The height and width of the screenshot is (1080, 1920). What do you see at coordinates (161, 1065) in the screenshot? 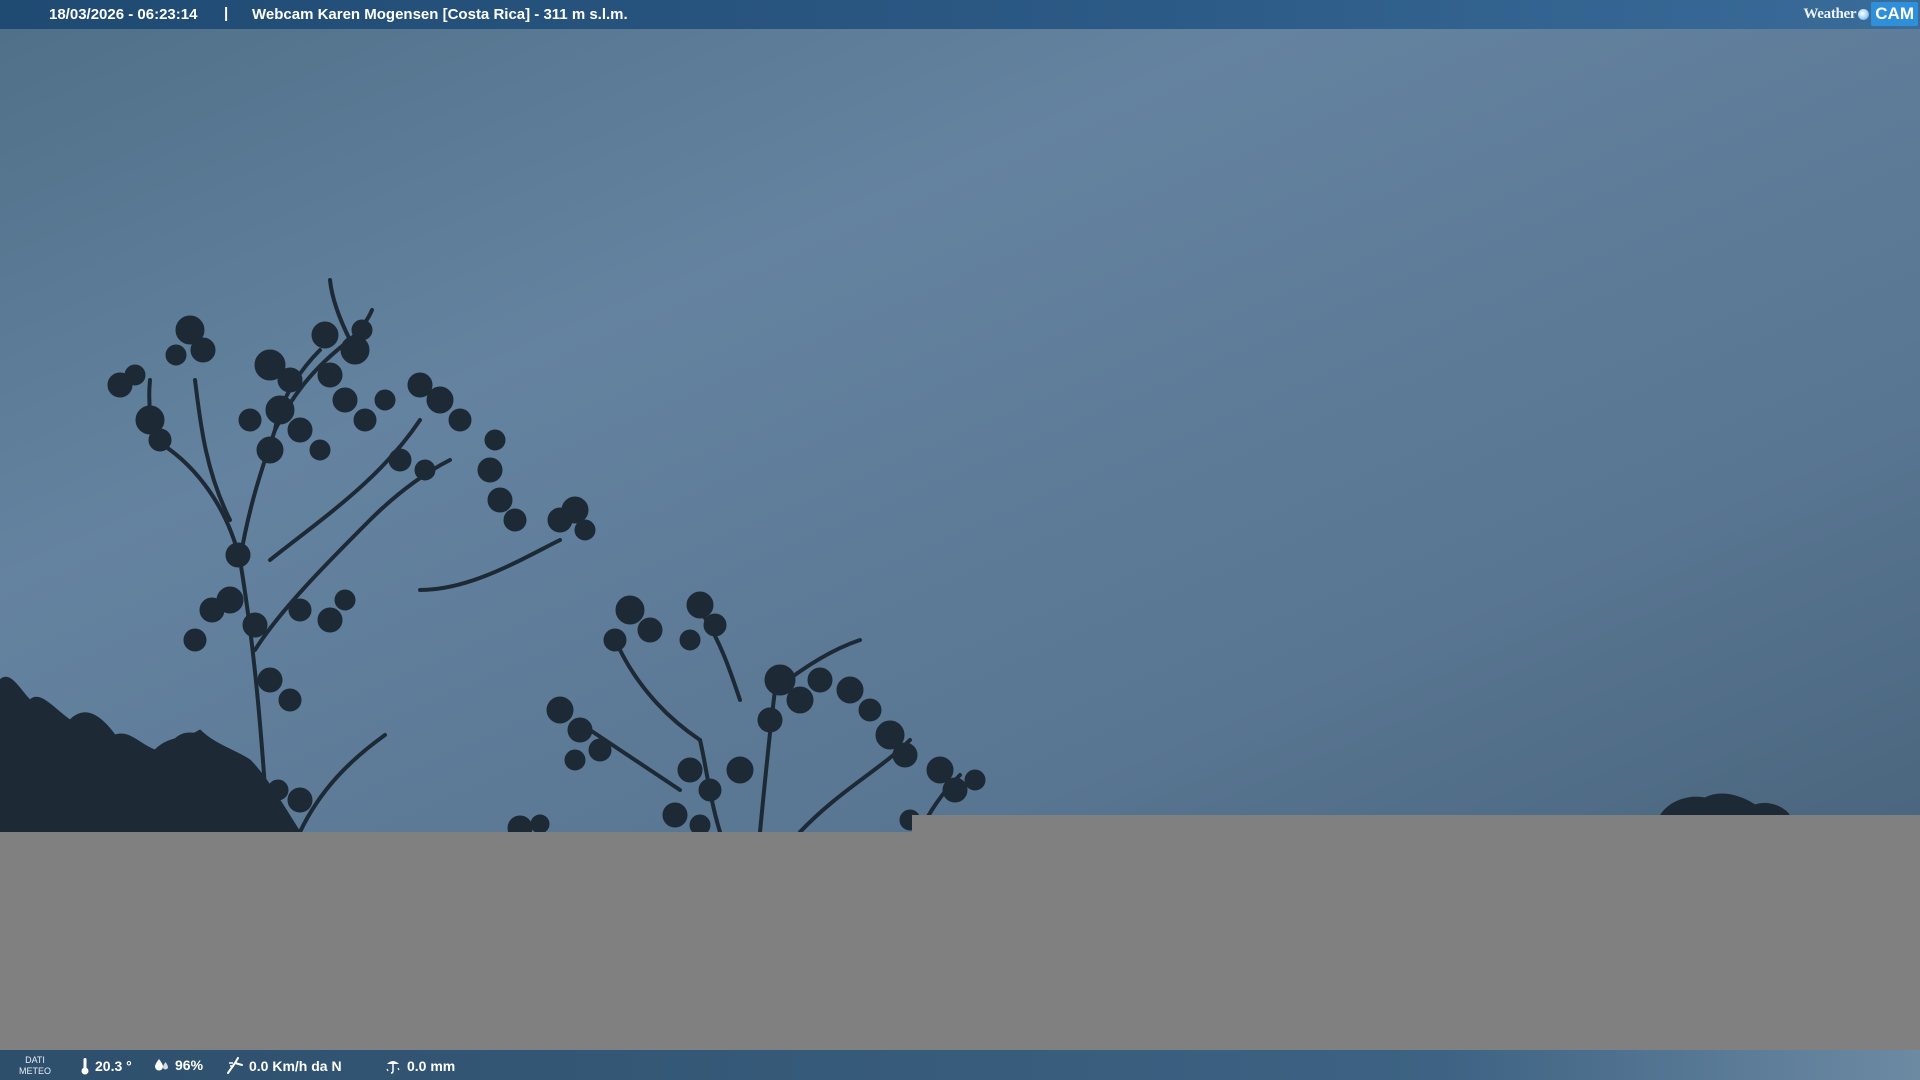
I see `humidity-icon` at bounding box center [161, 1065].